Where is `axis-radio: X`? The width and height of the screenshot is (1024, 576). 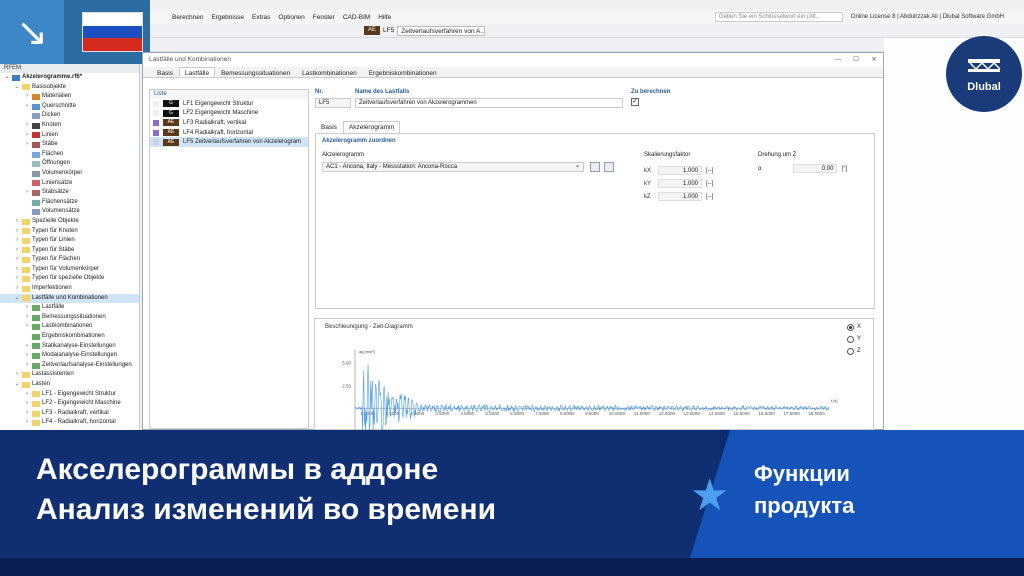 axis-radio: X is located at coordinates (854, 327).